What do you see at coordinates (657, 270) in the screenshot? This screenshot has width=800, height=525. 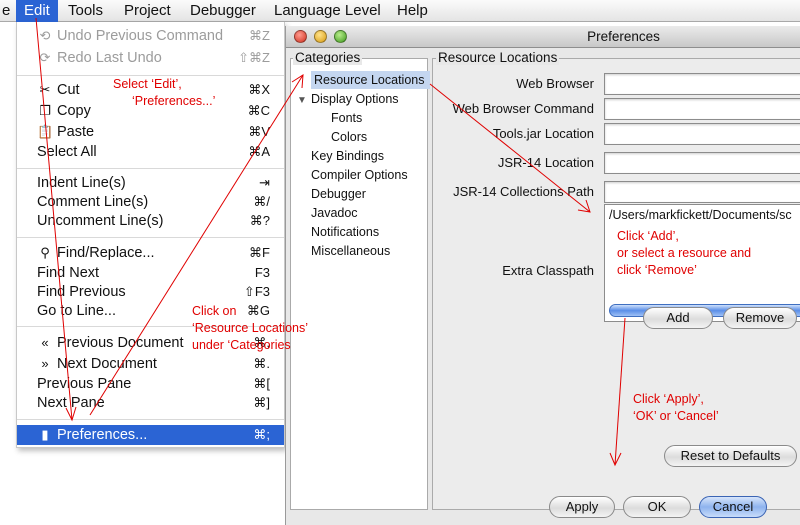 I see `annotation-step3-line3: click ‘Remove’` at bounding box center [657, 270].